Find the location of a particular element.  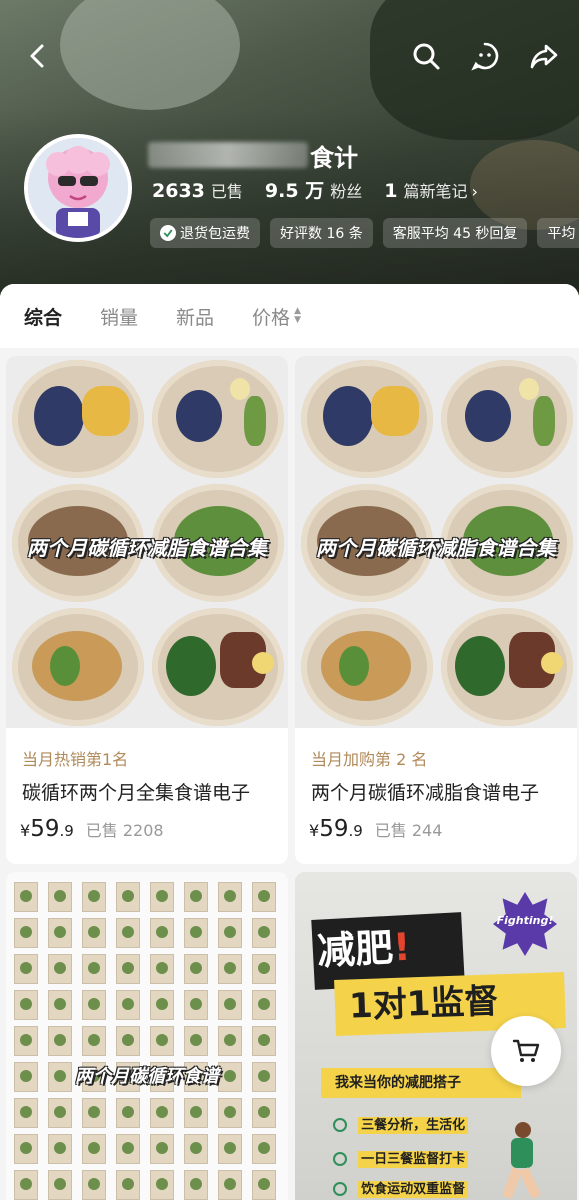

cart-button is located at coordinates (526, 1051).